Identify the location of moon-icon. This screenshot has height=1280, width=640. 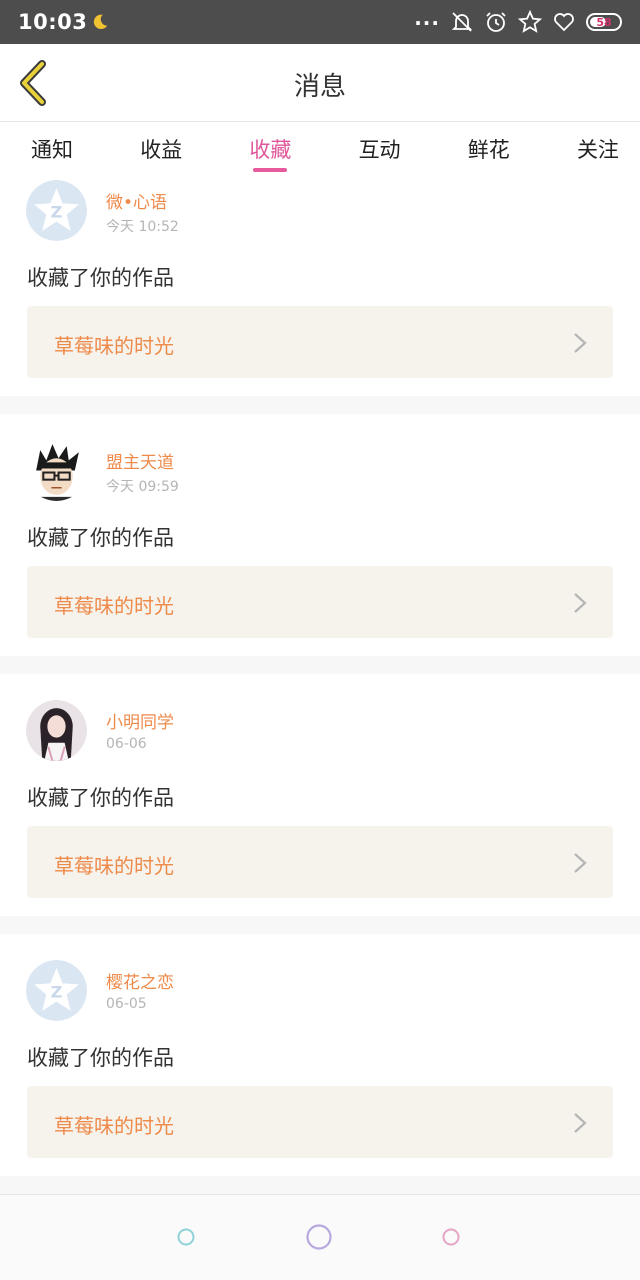
(101, 22).